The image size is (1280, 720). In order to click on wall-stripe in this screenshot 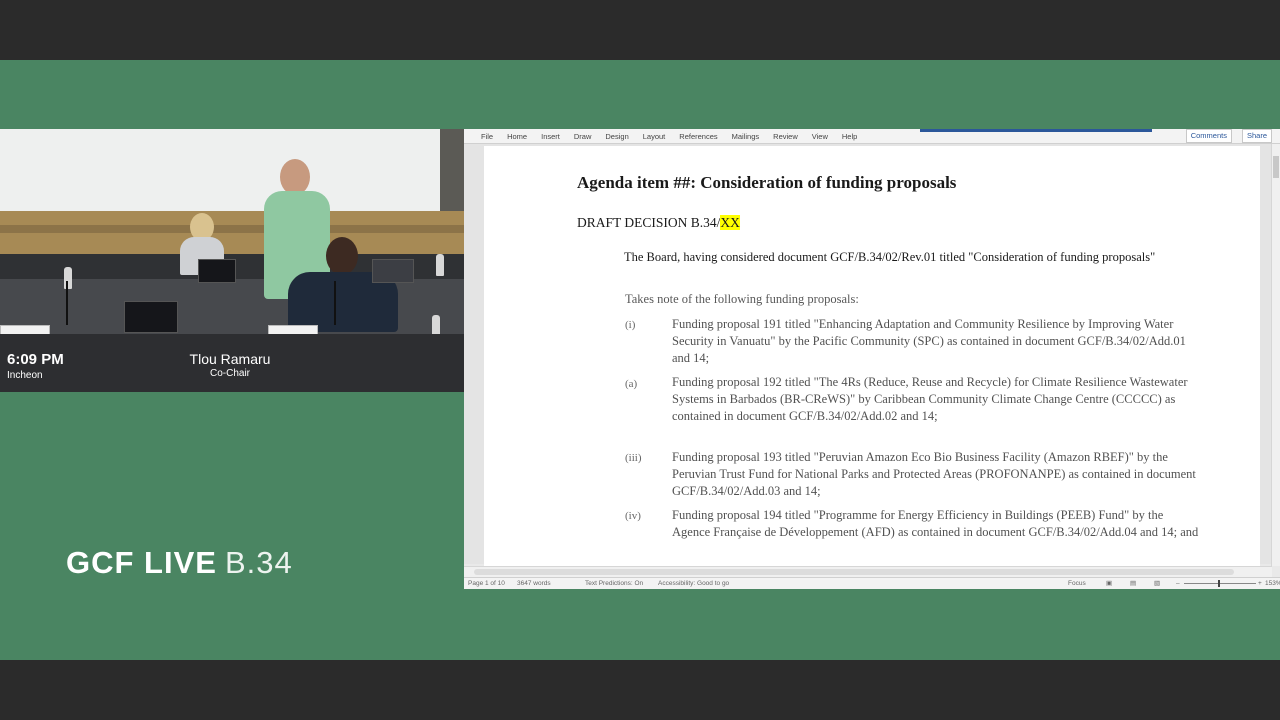, I will do `click(232, 229)`.